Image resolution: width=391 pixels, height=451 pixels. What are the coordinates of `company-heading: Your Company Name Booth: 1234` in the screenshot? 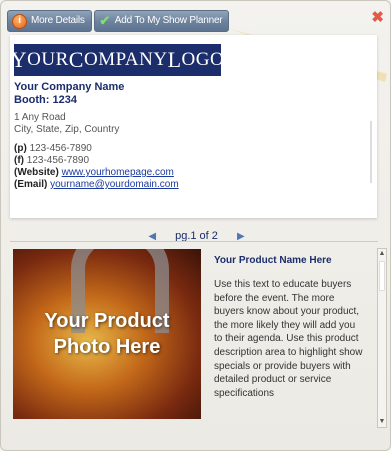 It's located at (69, 94).